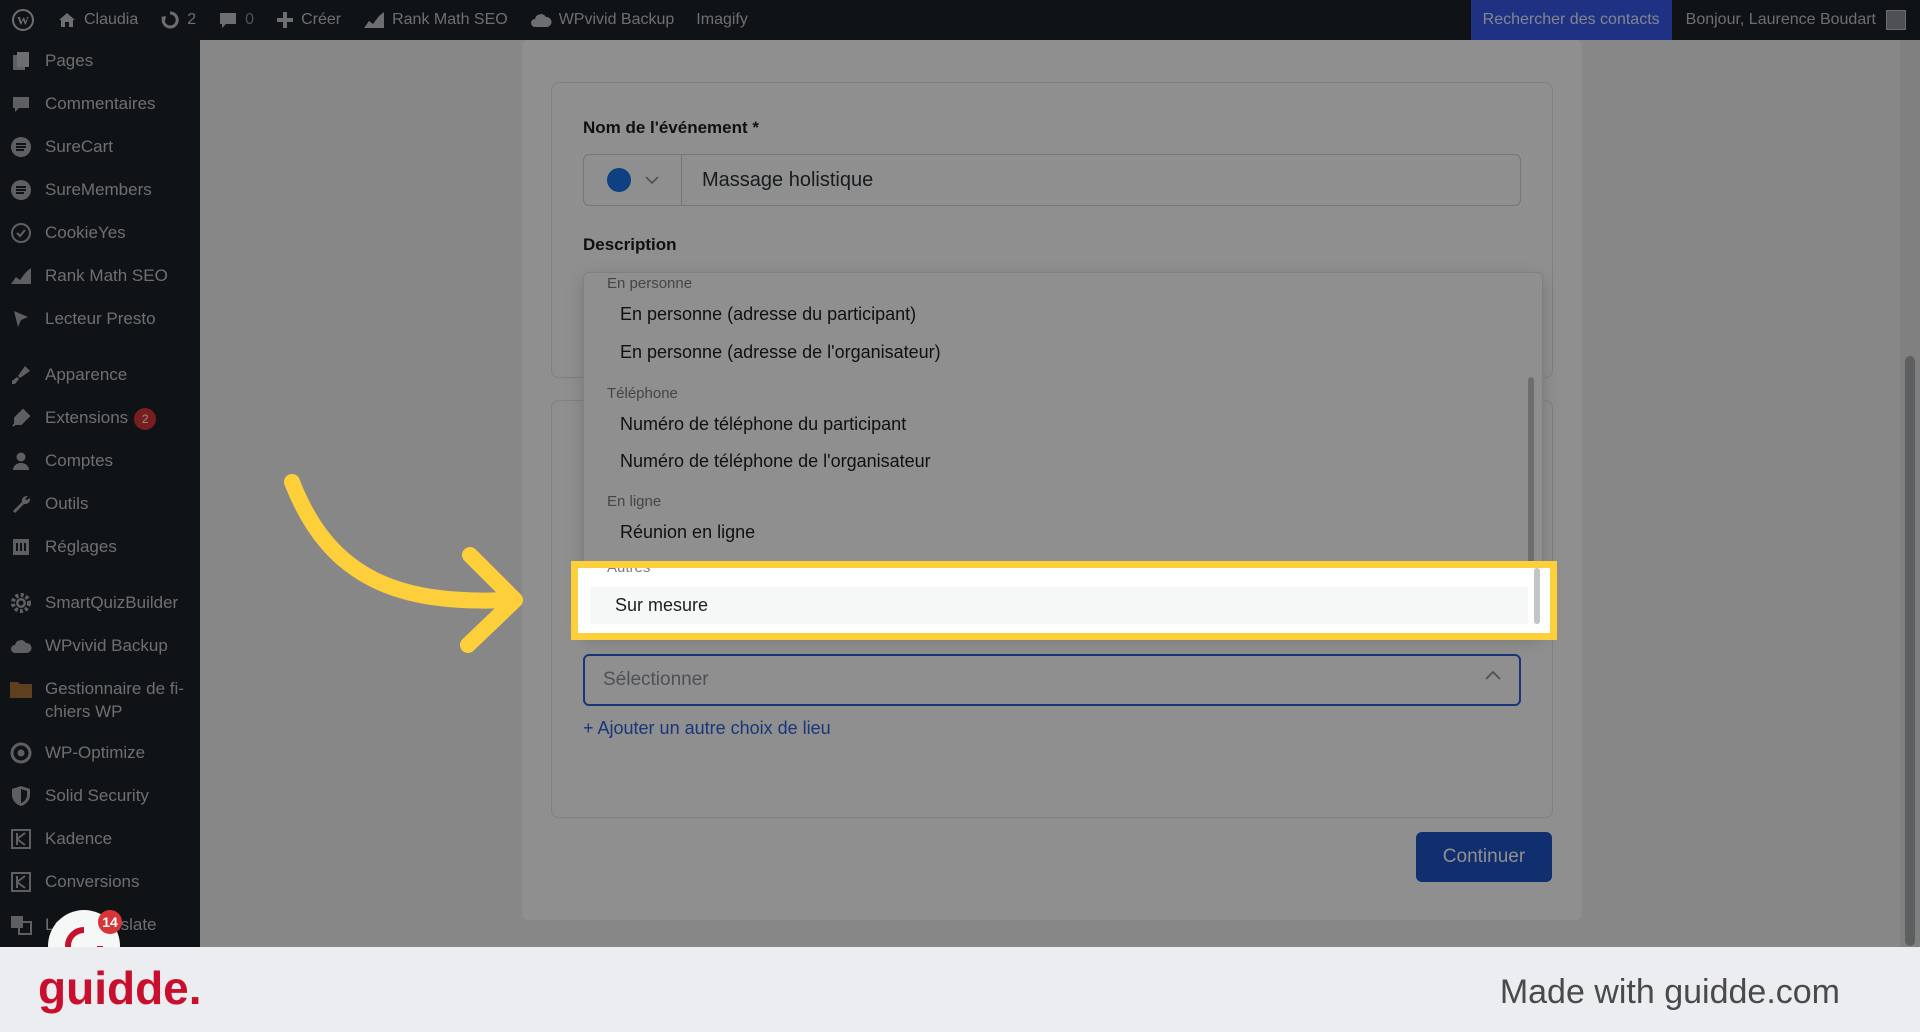  I want to click on sidebar-item-kadence: Kadence, so click(100, 839).